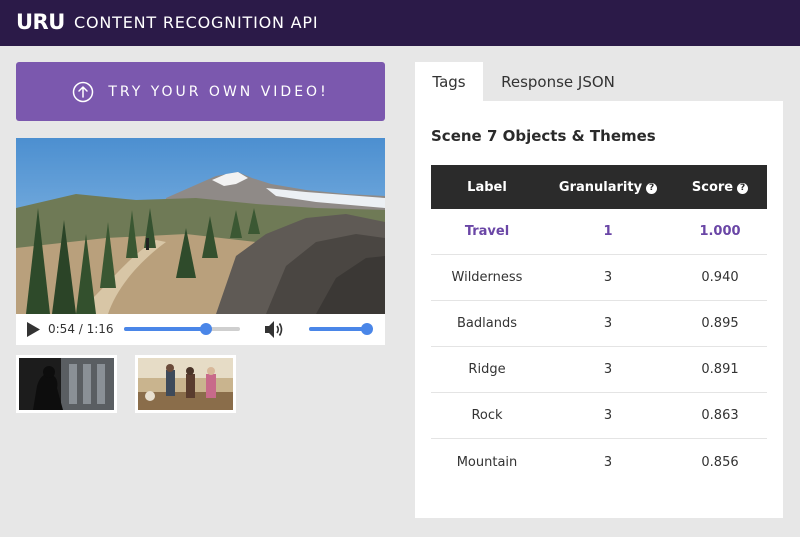 The height and width of the screenshot is (537, 800). What do you see at coordinates (720, 277) in the screenshot?
I see `cell-score: 0.940` at bounding box center [720, 277].